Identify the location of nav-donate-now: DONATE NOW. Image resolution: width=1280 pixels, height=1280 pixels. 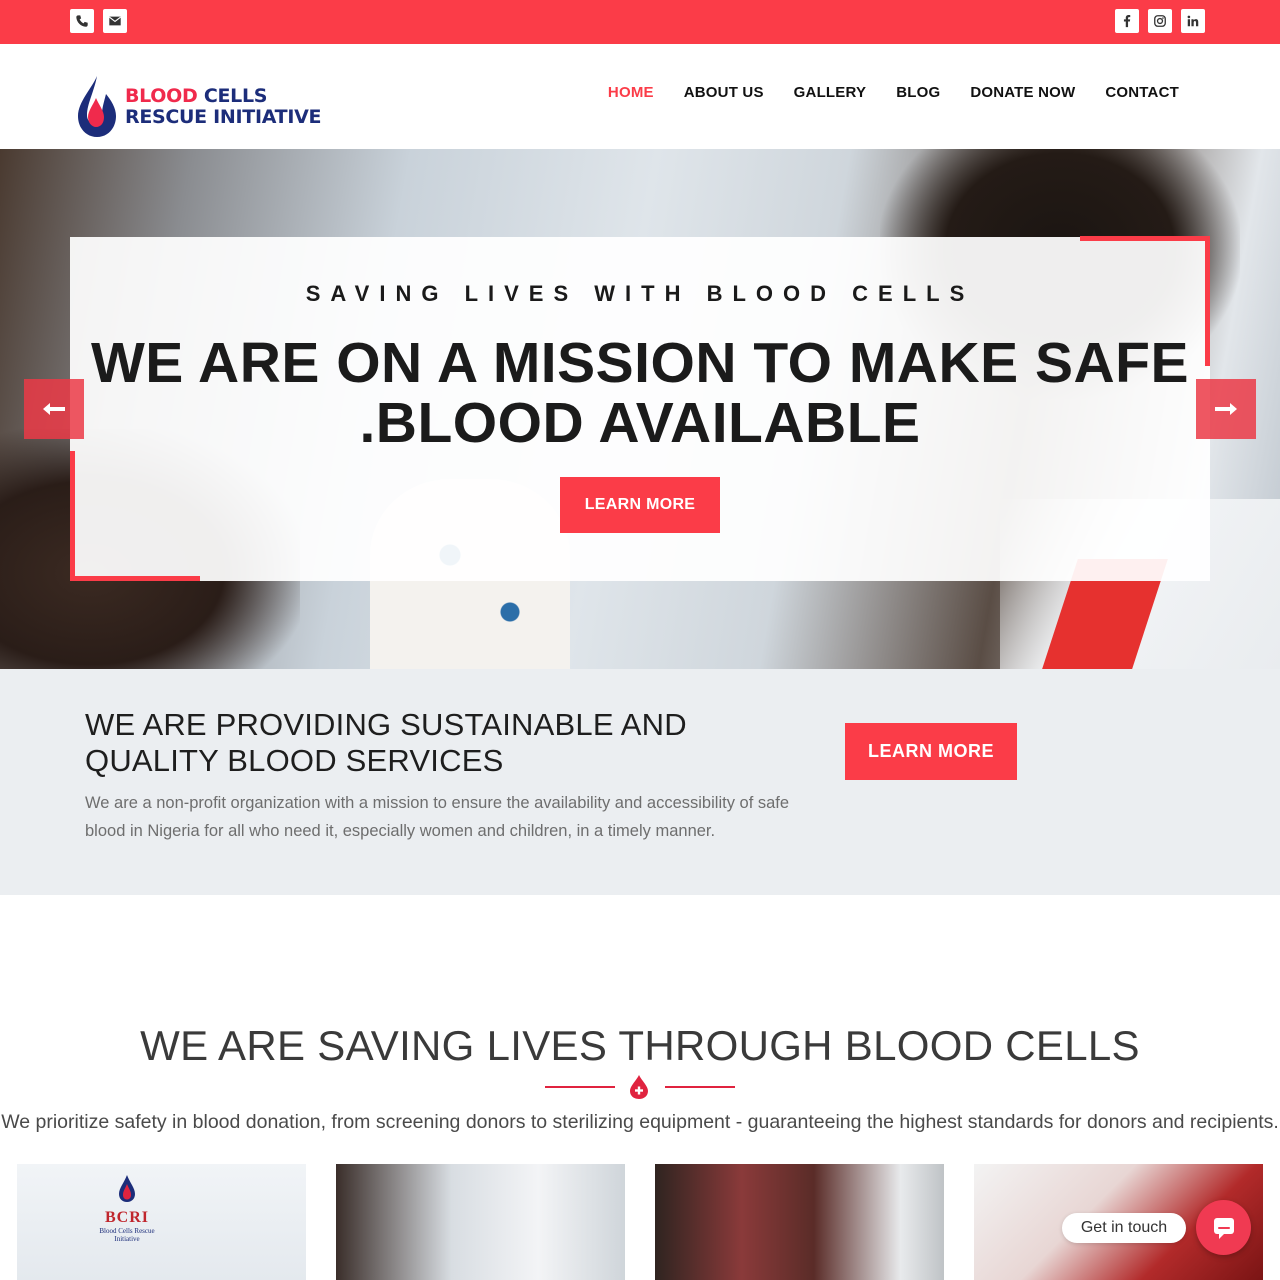
(1022, 92).